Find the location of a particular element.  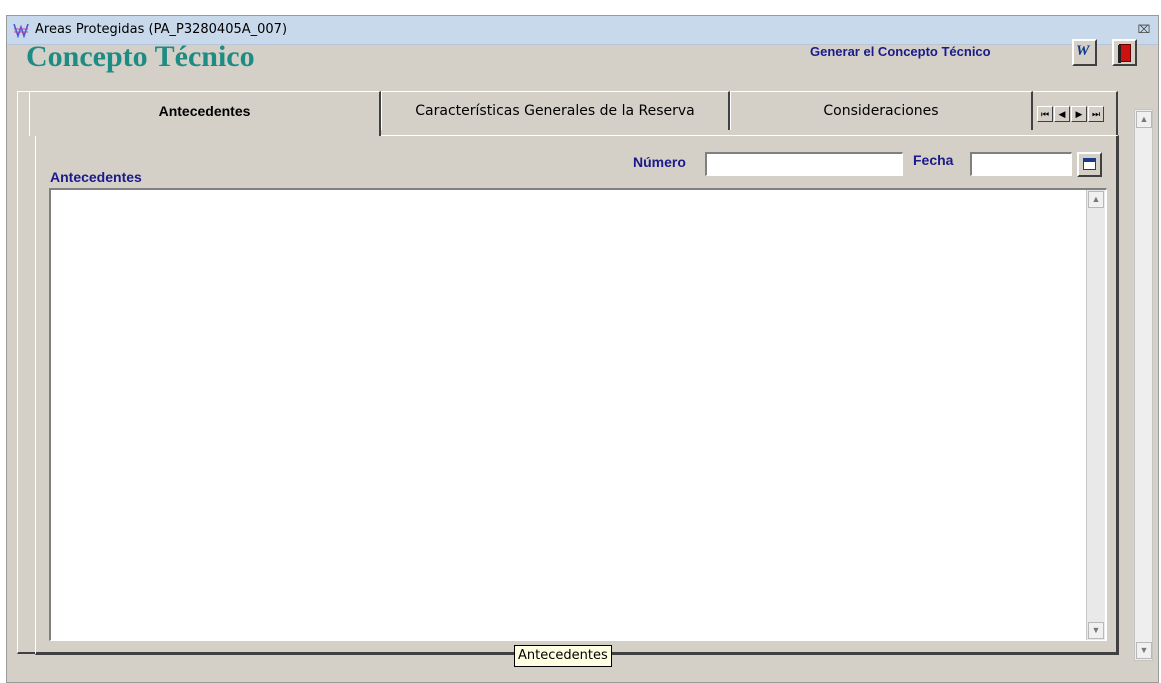

word-document-icon: W is located at coordinates (1083, 51).